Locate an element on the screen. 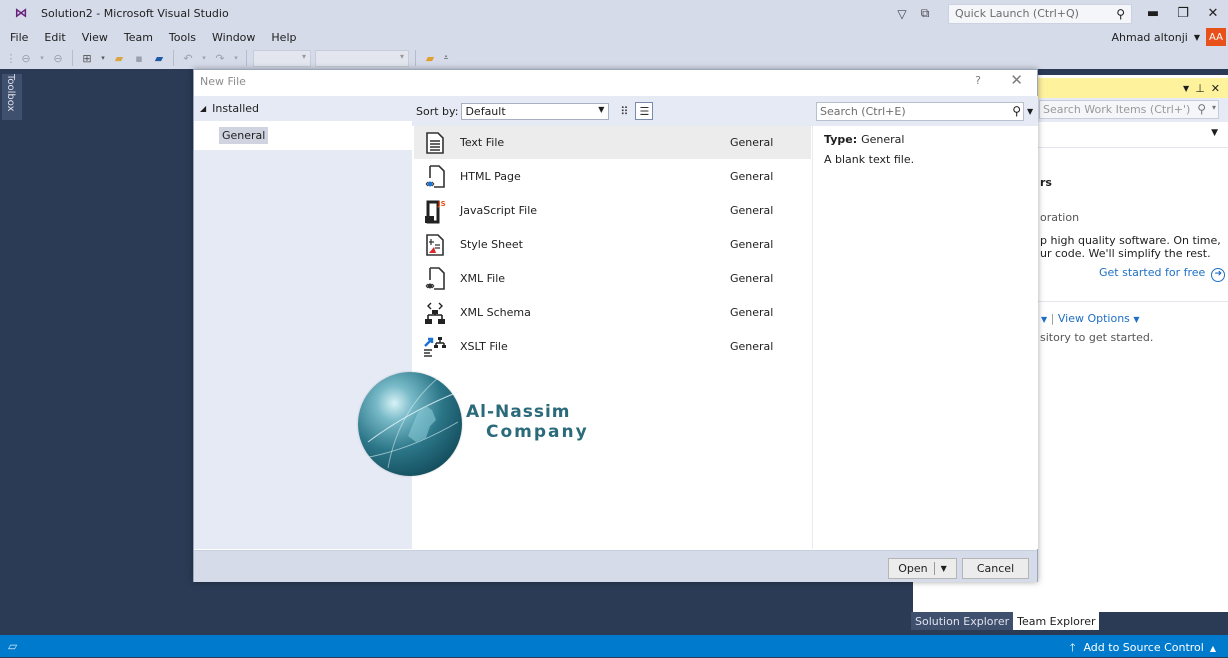 This screenshot has height=658, width=1228. tree-node-installed: ◢ Installed is located at coordinates (303, 108).